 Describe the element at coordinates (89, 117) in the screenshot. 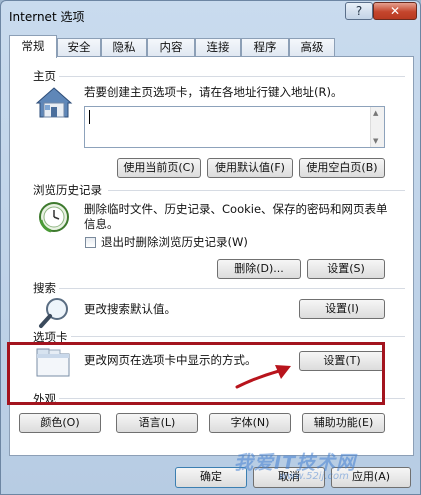

I see `text-caret` at that location.